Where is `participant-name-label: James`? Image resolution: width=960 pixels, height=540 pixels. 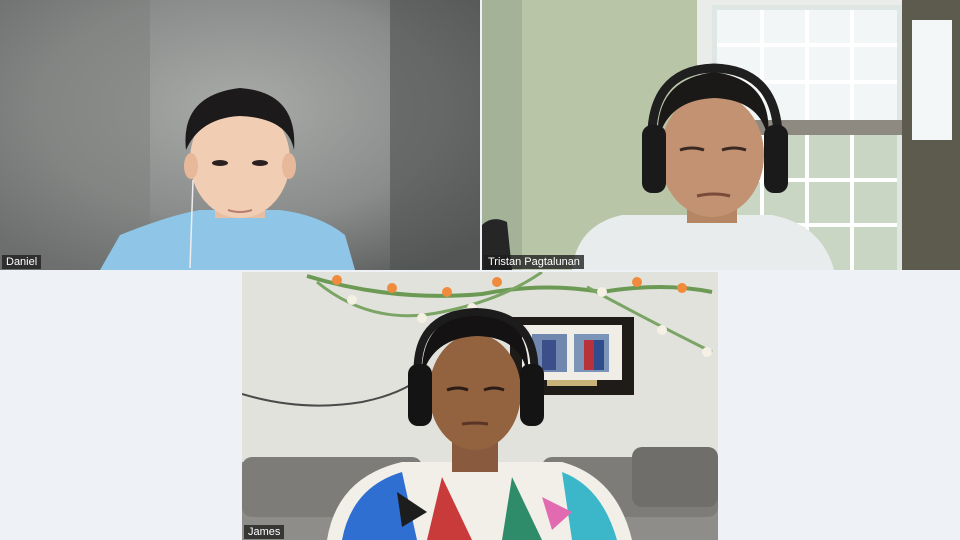 participant-name-label: James is located at coordinates (264, 532).